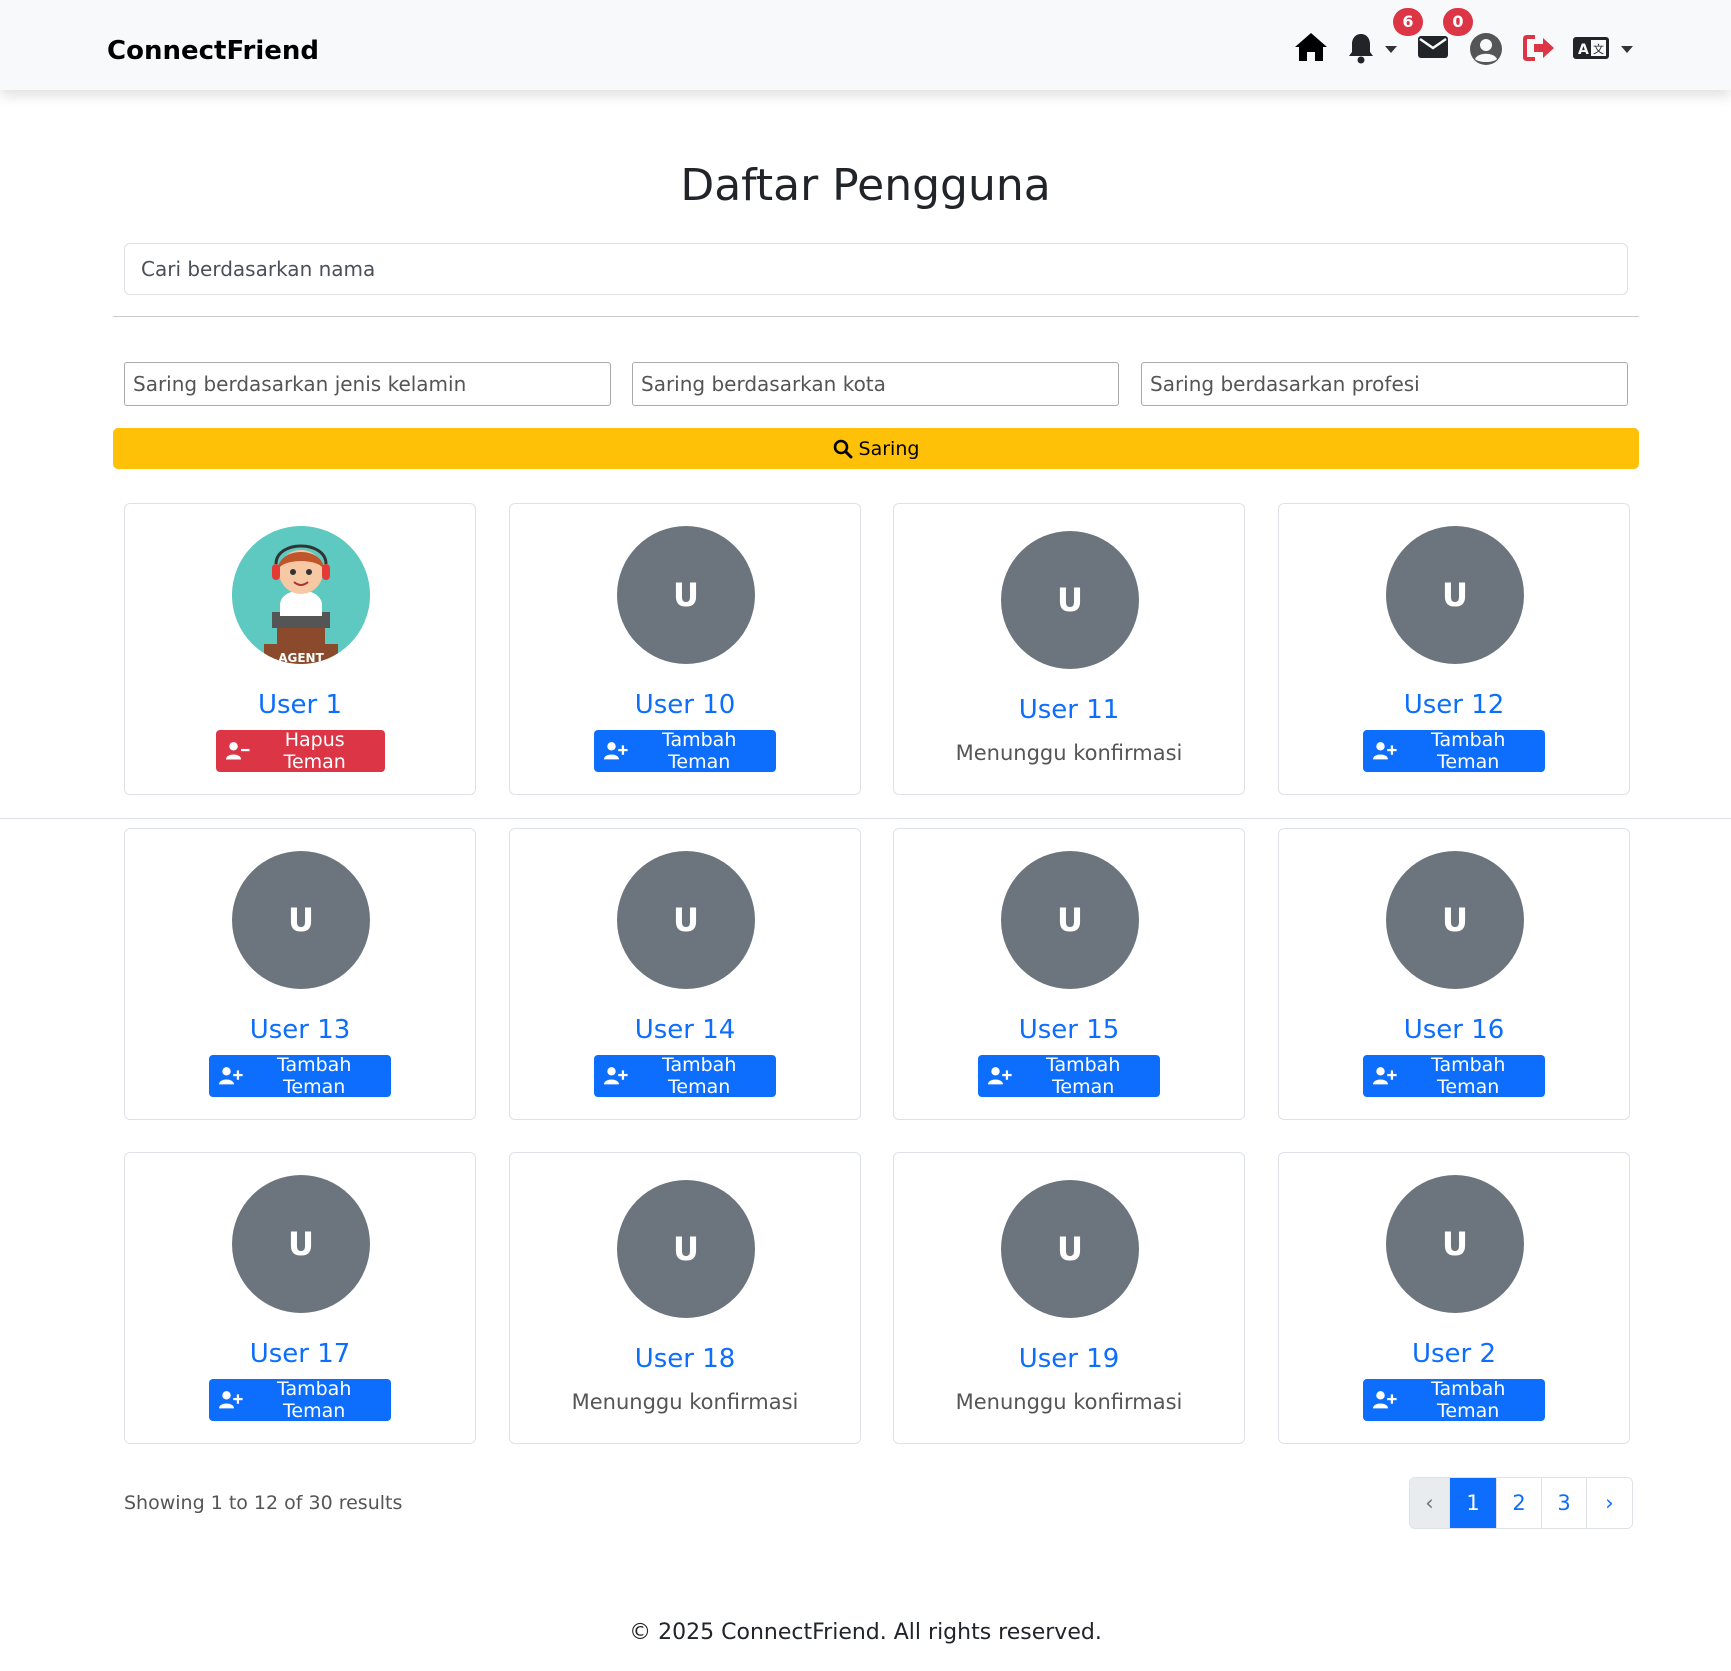  Describe the element at coordinates (1384, 384) in the screenshot. I see `profession-filter-input` at that location.